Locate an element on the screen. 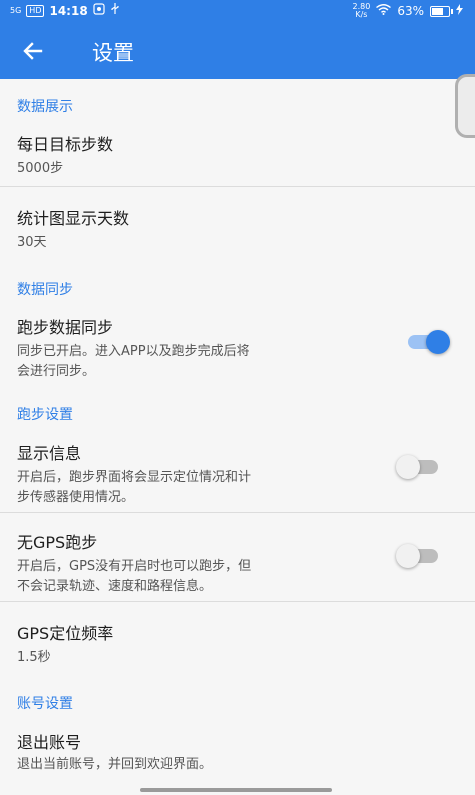 The width and height of the screenshot is (475, 795). run-sync-toggle is located at coordinates (428, 342).